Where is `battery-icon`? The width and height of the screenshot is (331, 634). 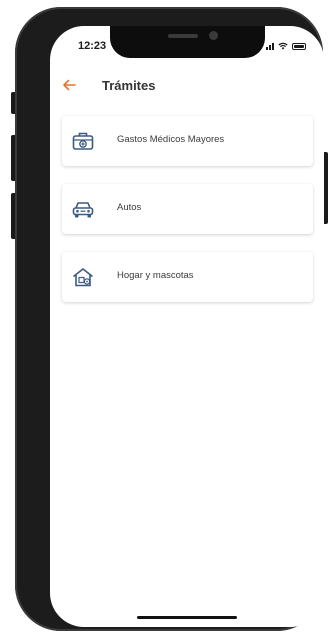 battery-icon is located at coordinates (299, 46).